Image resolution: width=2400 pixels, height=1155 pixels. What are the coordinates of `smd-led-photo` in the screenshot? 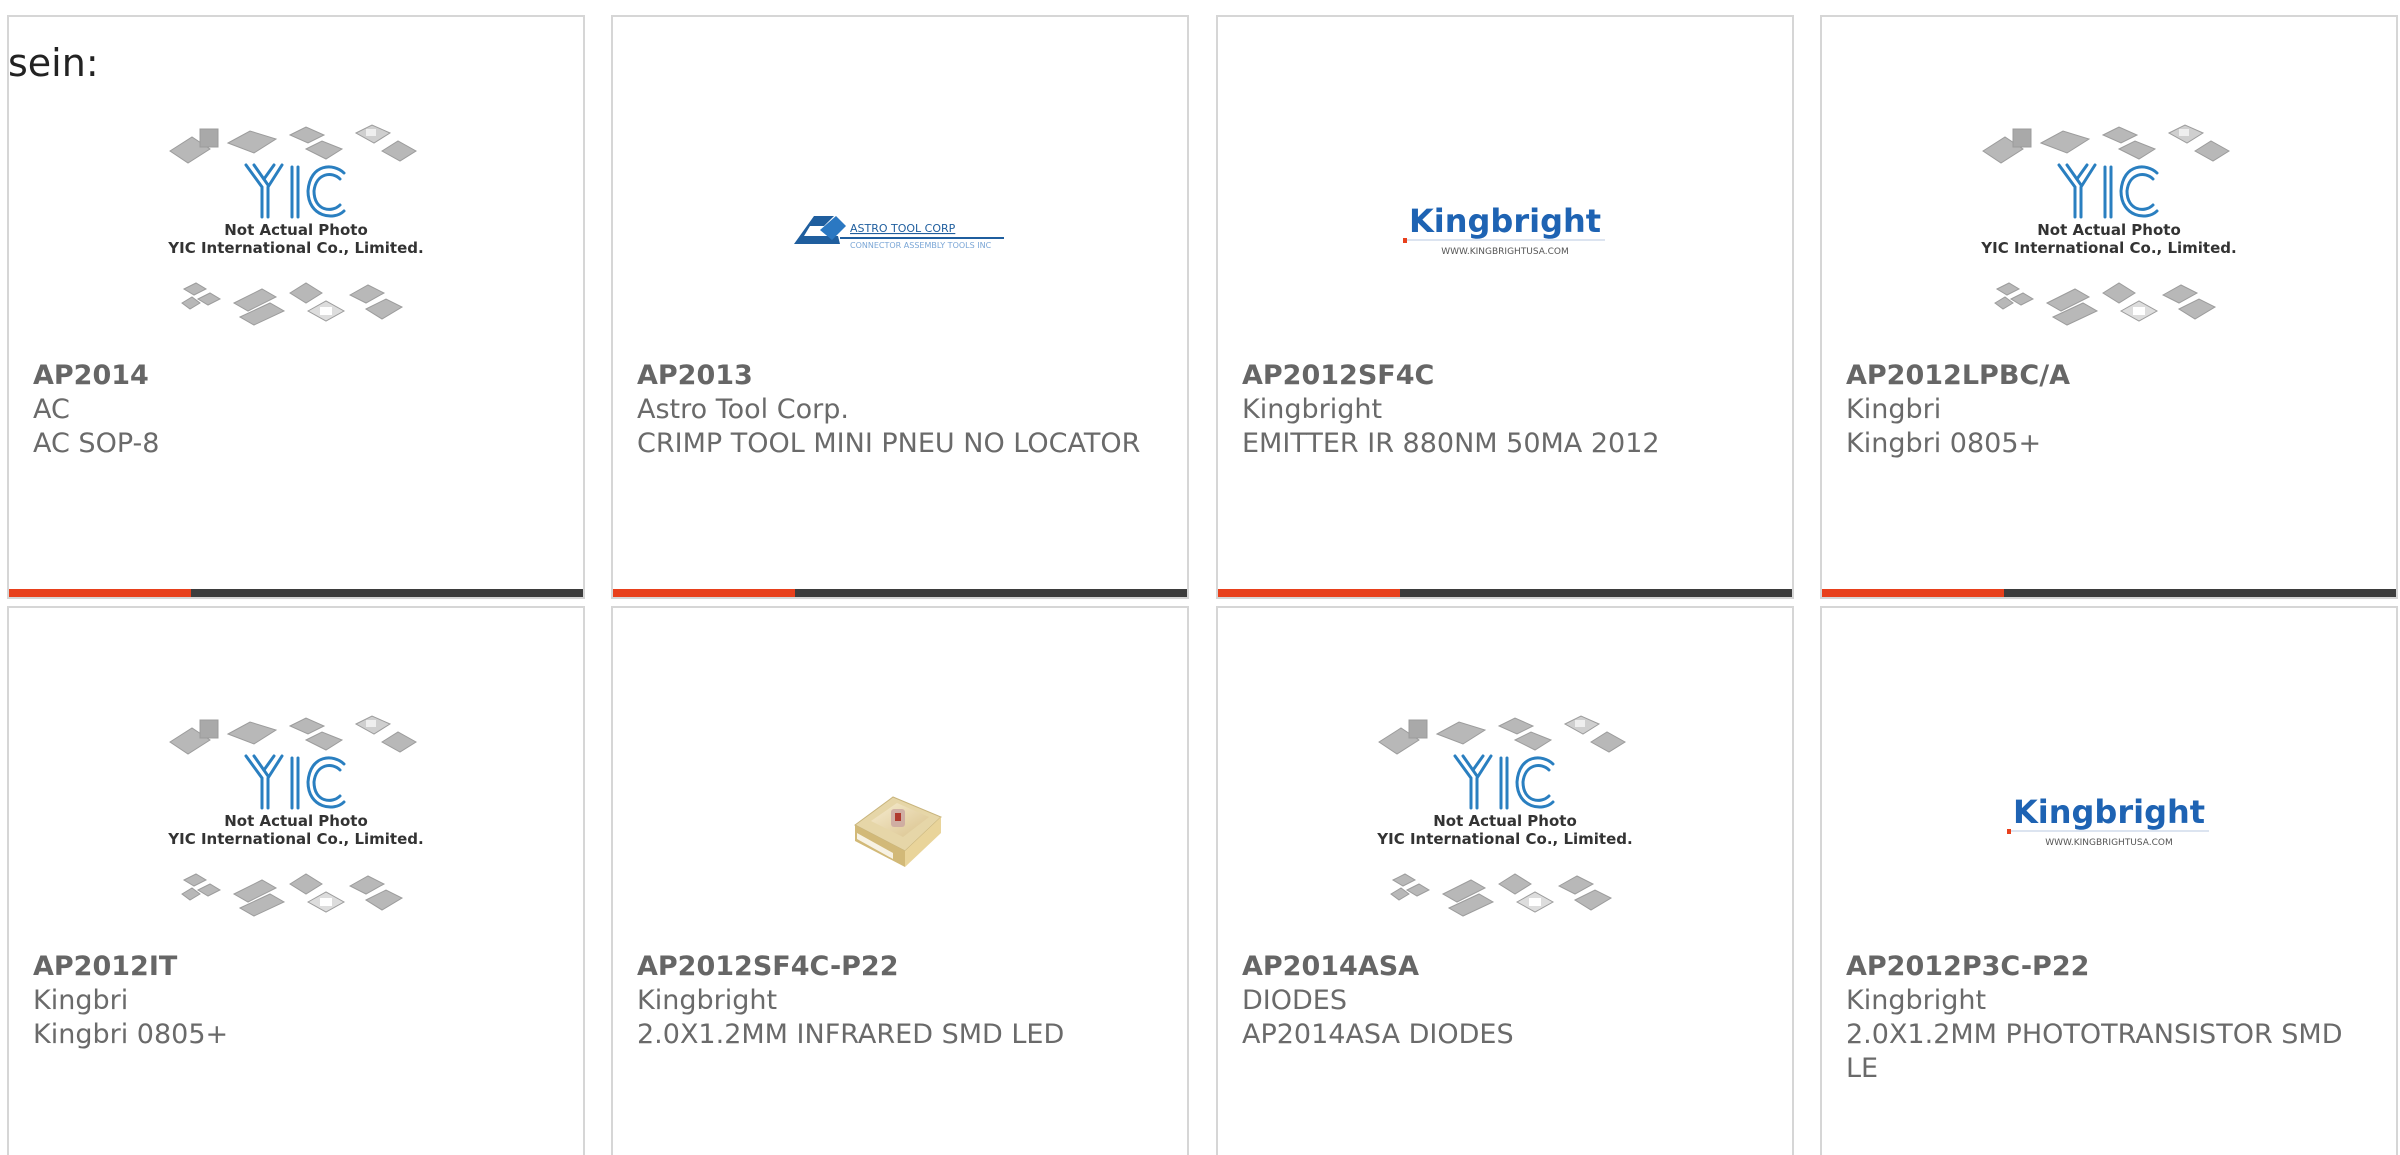 It's located at (898, 831).